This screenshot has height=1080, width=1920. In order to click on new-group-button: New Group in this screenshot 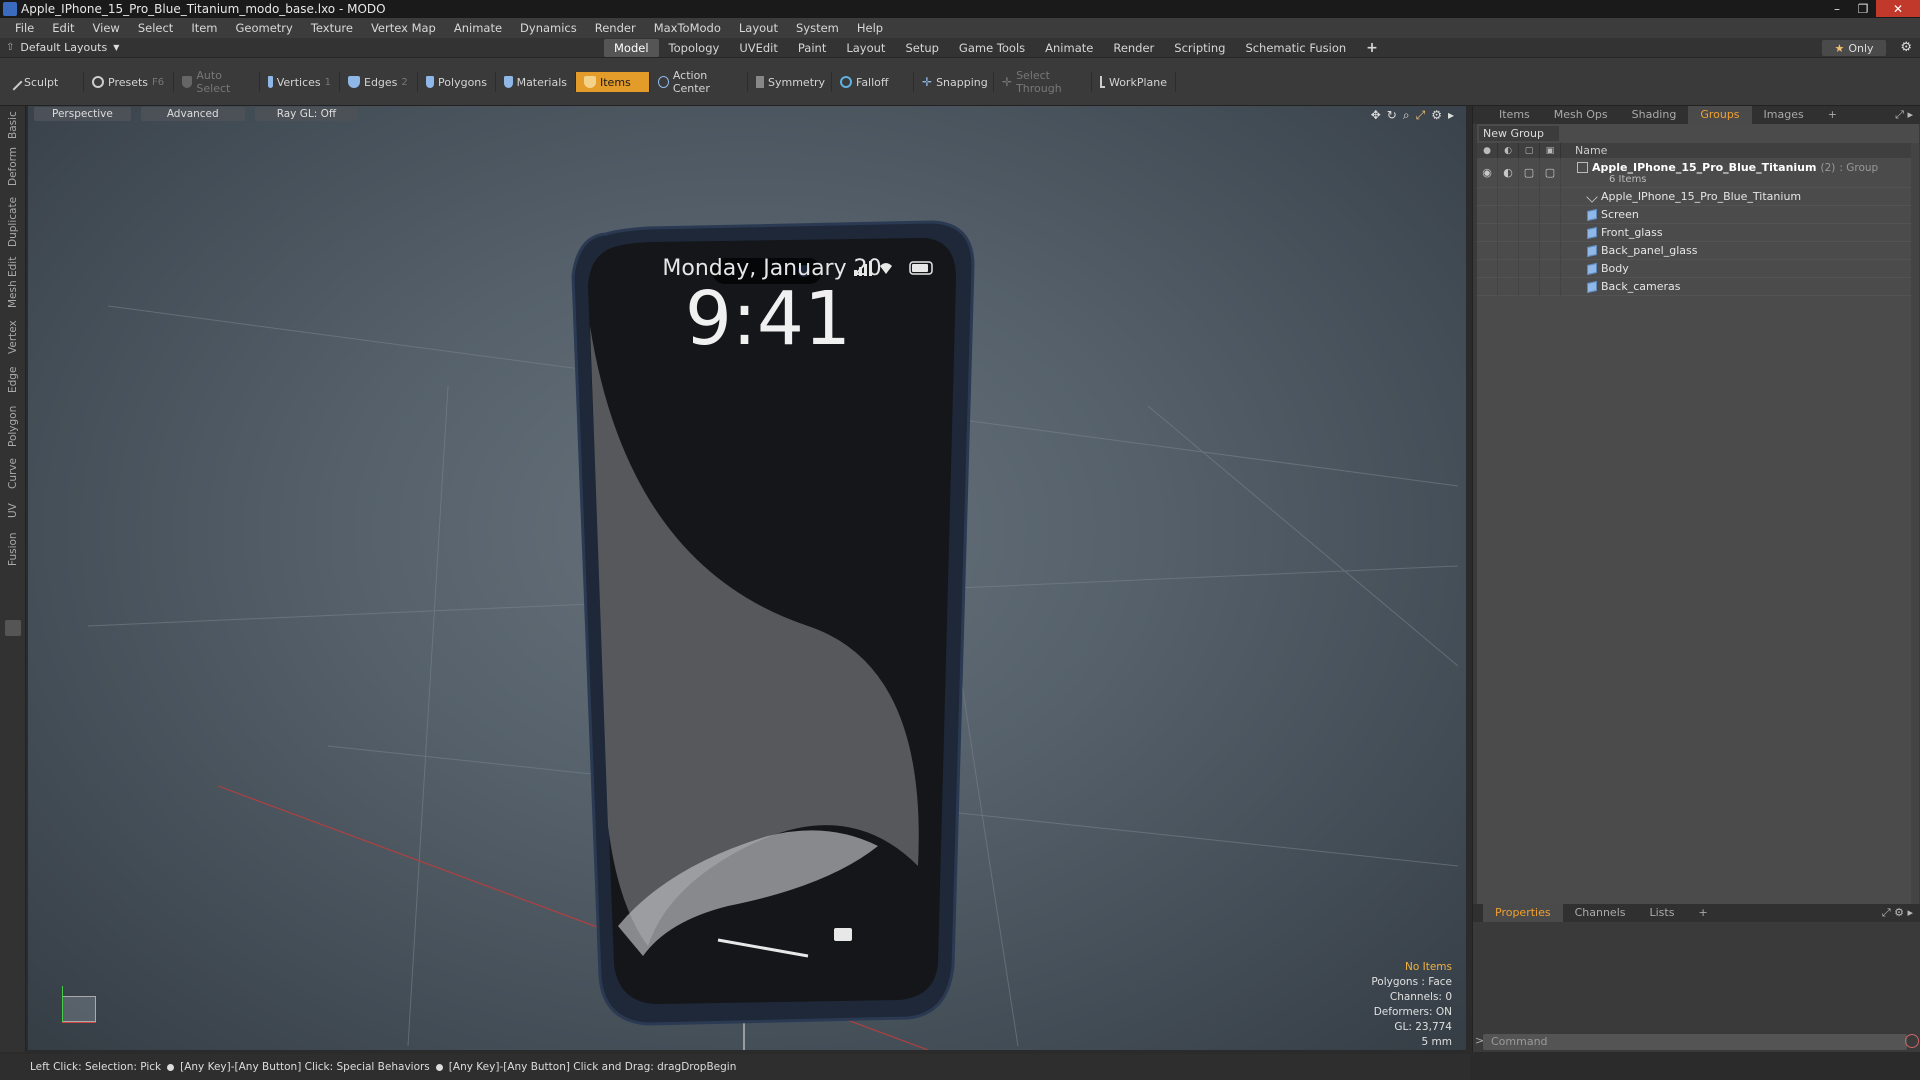, I will do `click(1519, 133)`.